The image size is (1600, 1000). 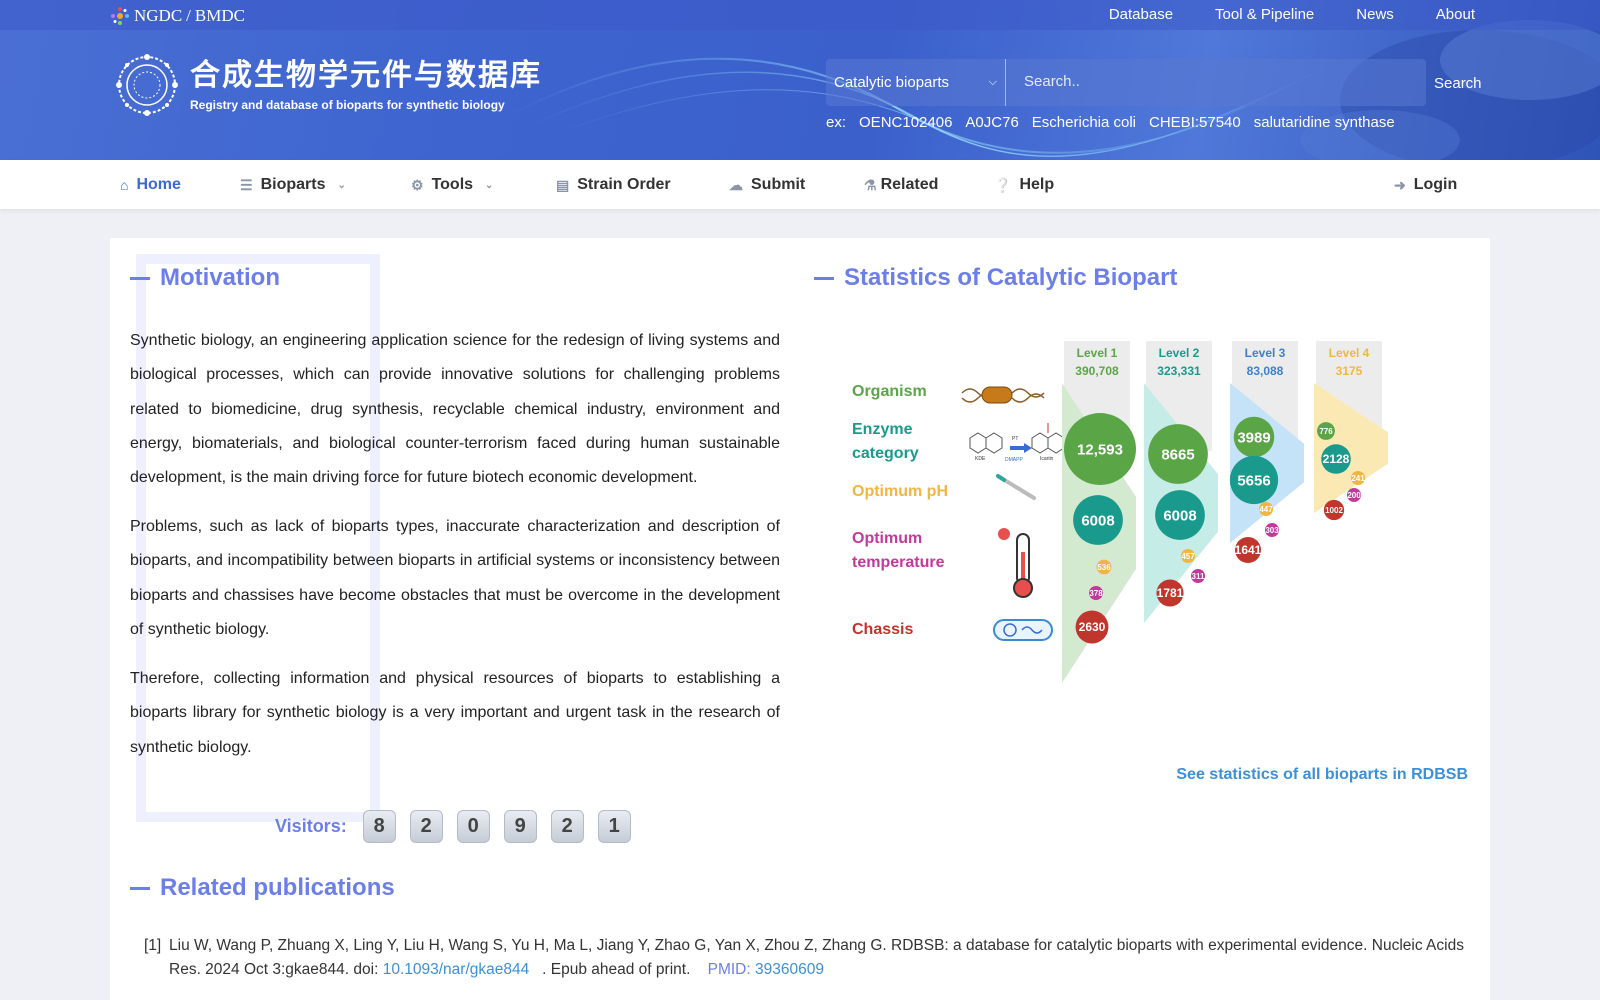 What do you see at coordinates (1024, 185) in the screenshot?
I see `nav-help: ❔ Help` at bounding box center [1024, 185].